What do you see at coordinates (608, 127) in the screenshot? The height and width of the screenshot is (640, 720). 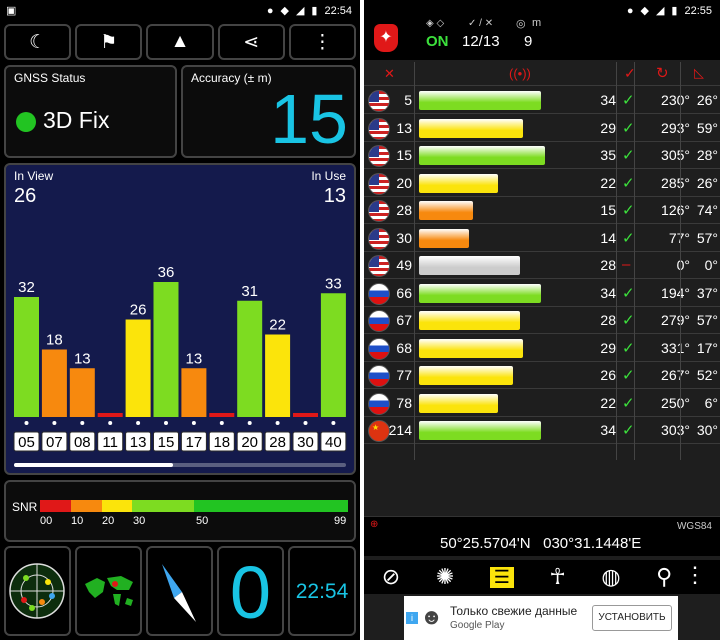 I see `snr-value: 29` at bounding box center [608, 127].